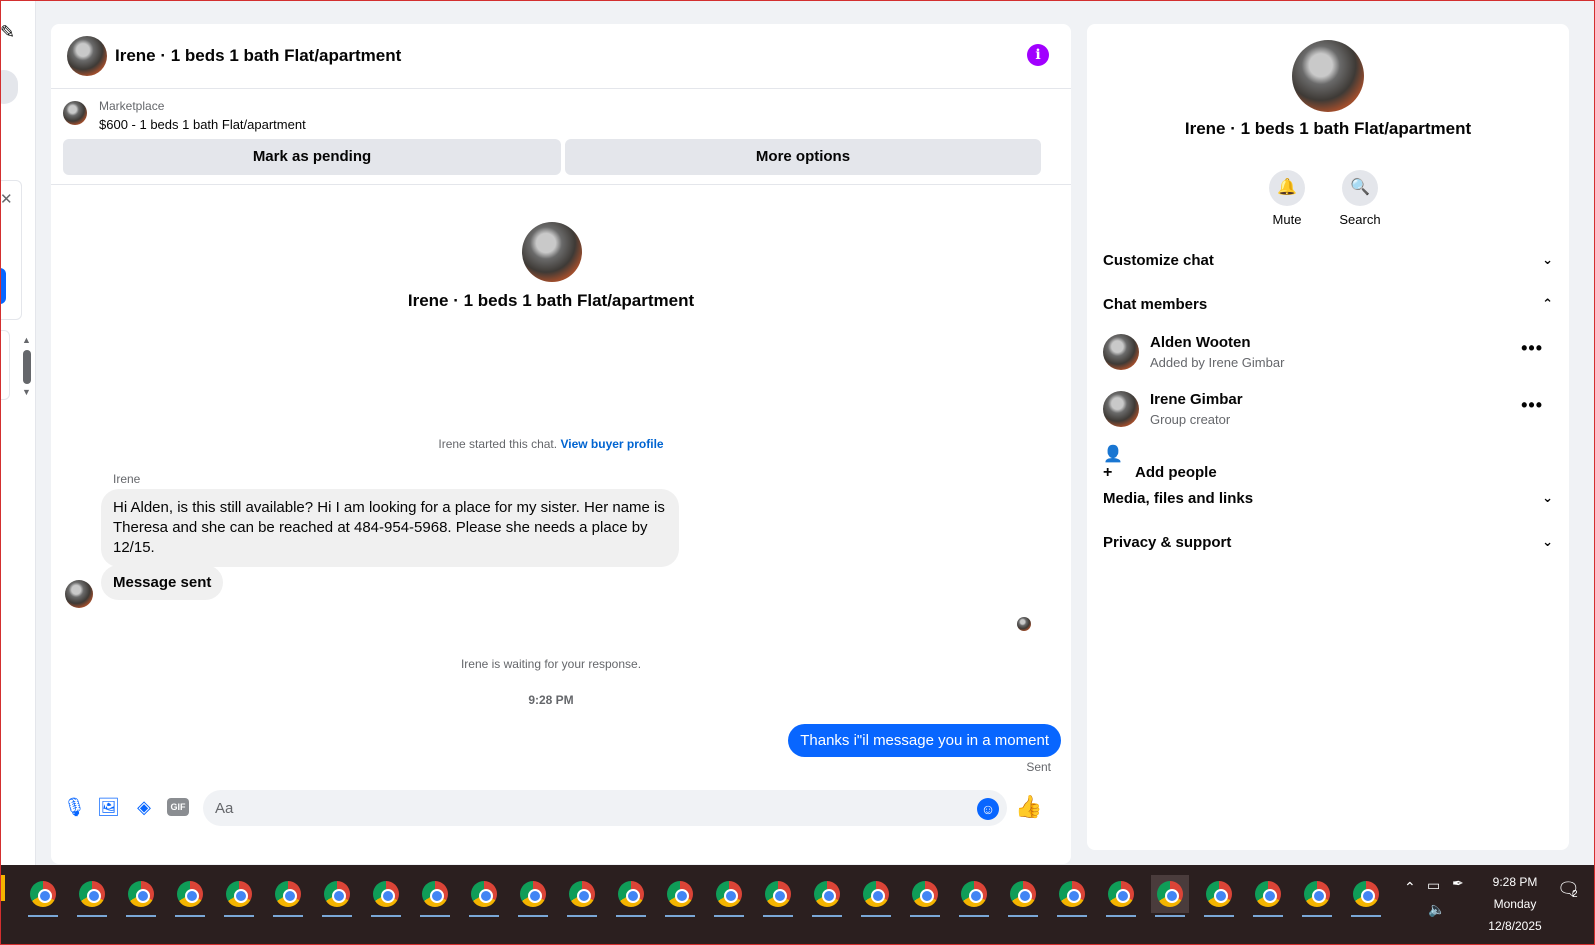 The width and height of the screenshot is (1595, 945). What do you see at coordinates (108, 807) in the screenshot?
I see `image-upload-icon: 🖼` at bounding box center [108, 807].